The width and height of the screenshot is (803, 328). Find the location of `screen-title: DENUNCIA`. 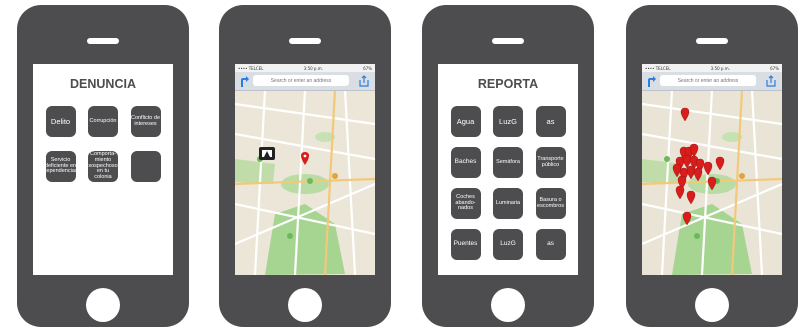

screen-title: DENUNCIA is located at coordinates (103, 84).